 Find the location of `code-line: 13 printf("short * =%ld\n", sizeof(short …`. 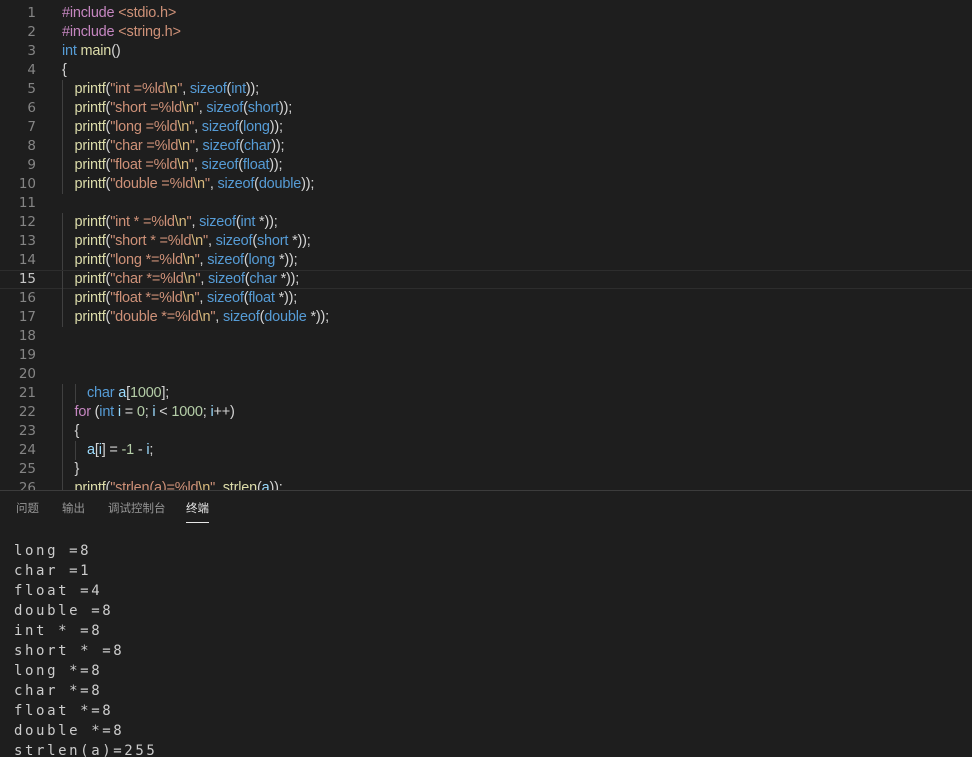

code-line: 13 printf("short * =%ld\n", sizeof(short … is located at coordinates (486, 241).